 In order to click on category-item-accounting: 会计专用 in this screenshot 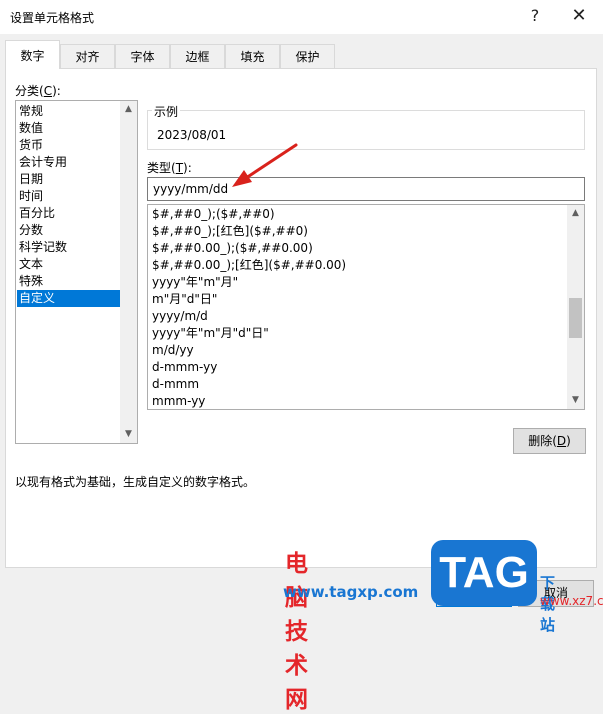, I will do `click(43, 162)`.